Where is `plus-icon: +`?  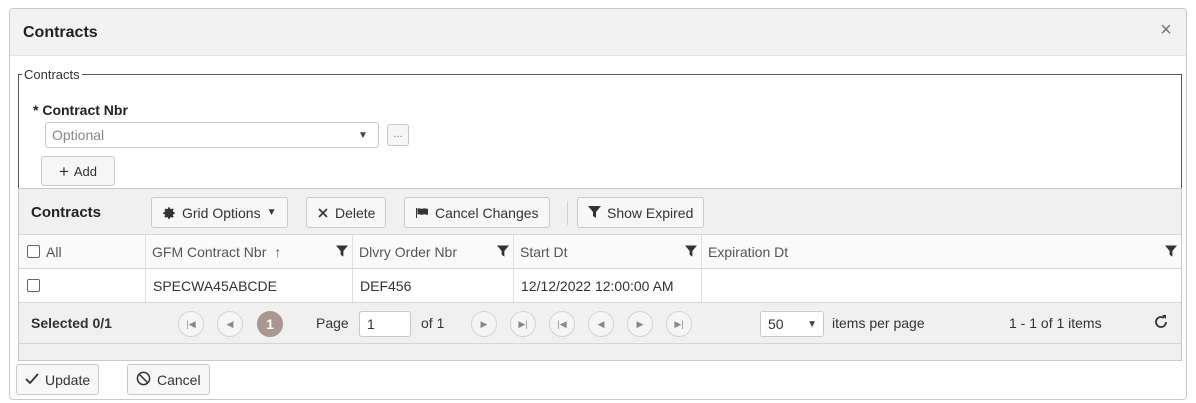 plus-icon: + is located at coordinates (63, 171).